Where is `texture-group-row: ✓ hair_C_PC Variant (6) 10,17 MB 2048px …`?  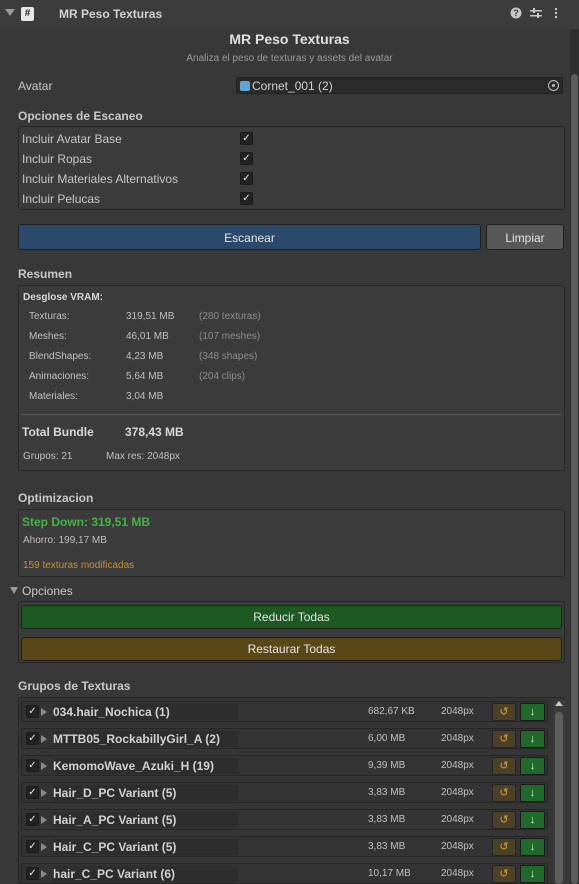
texture-group-row: ✓ hair_C_PC Variant (6) 10,17 MB 2048px … is located at coordinates (284, 873).